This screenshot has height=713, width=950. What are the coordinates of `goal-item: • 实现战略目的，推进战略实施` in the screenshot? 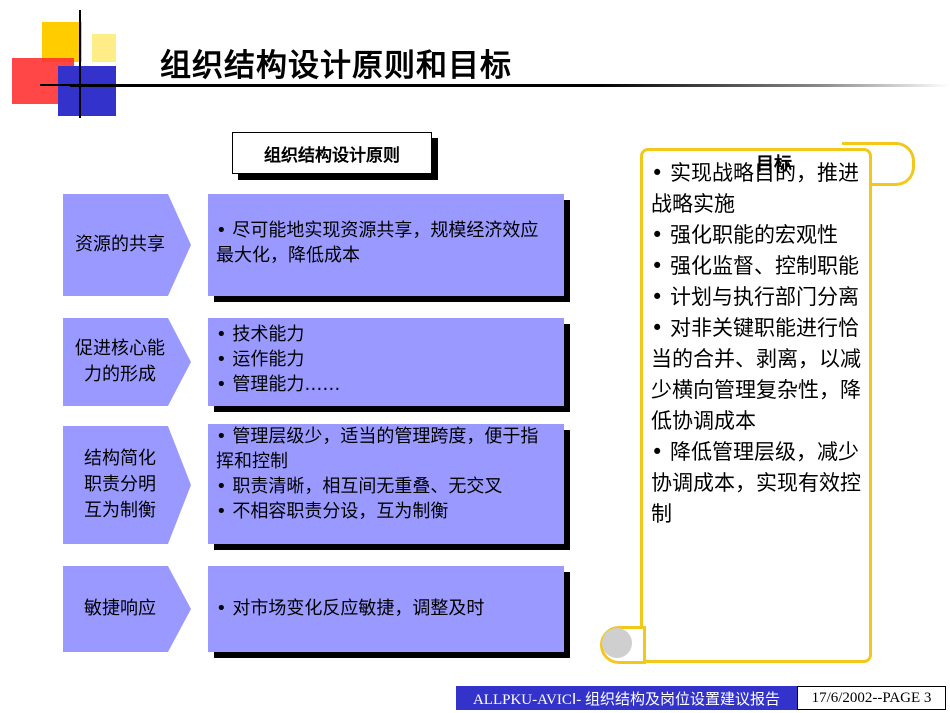 It's located at (755, 188).